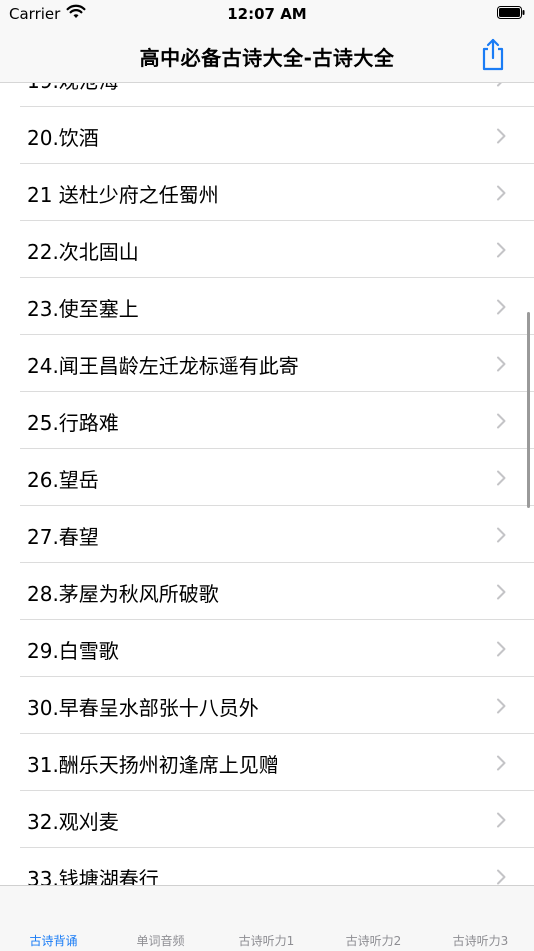 The image size is (534, 951). I want to click on list-item: 25.行路难, so click(267, 420).